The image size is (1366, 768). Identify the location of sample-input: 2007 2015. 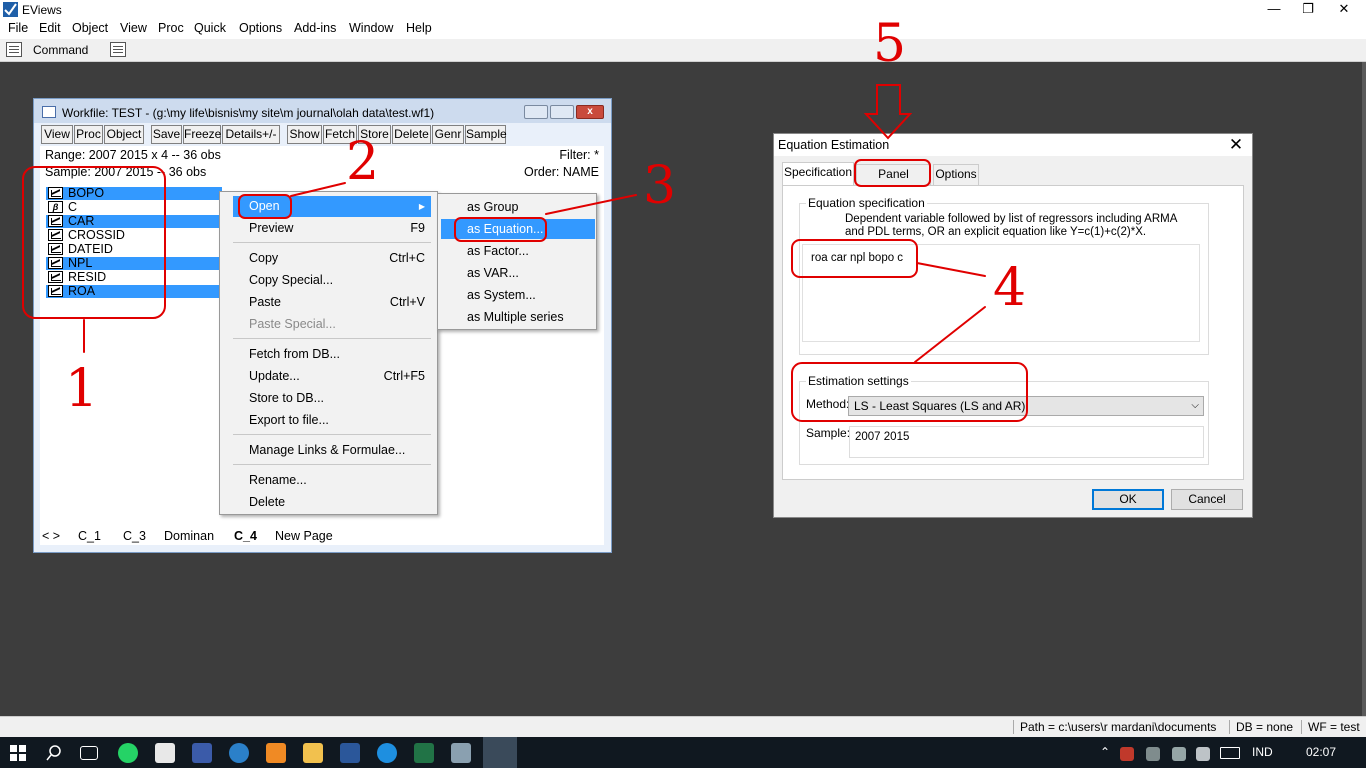
(1026, 442).